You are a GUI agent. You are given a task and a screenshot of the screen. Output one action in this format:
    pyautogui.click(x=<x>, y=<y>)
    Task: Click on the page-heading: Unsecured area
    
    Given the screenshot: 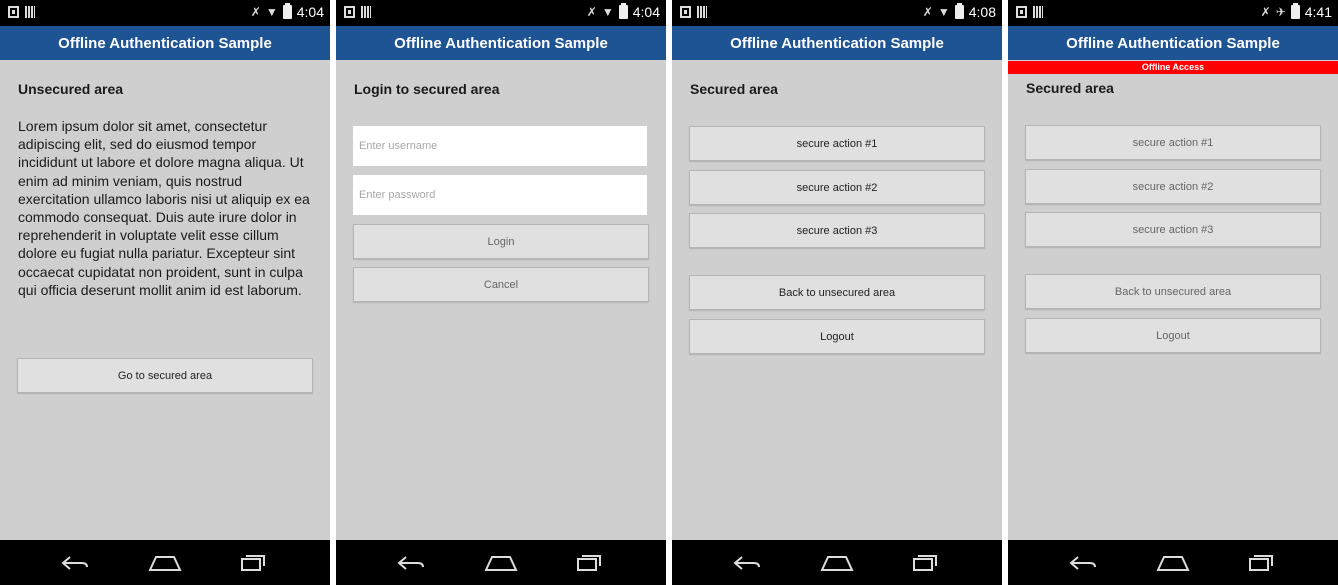 What is the action you would take?
    pyautogui.click(x=71, y=89)
    